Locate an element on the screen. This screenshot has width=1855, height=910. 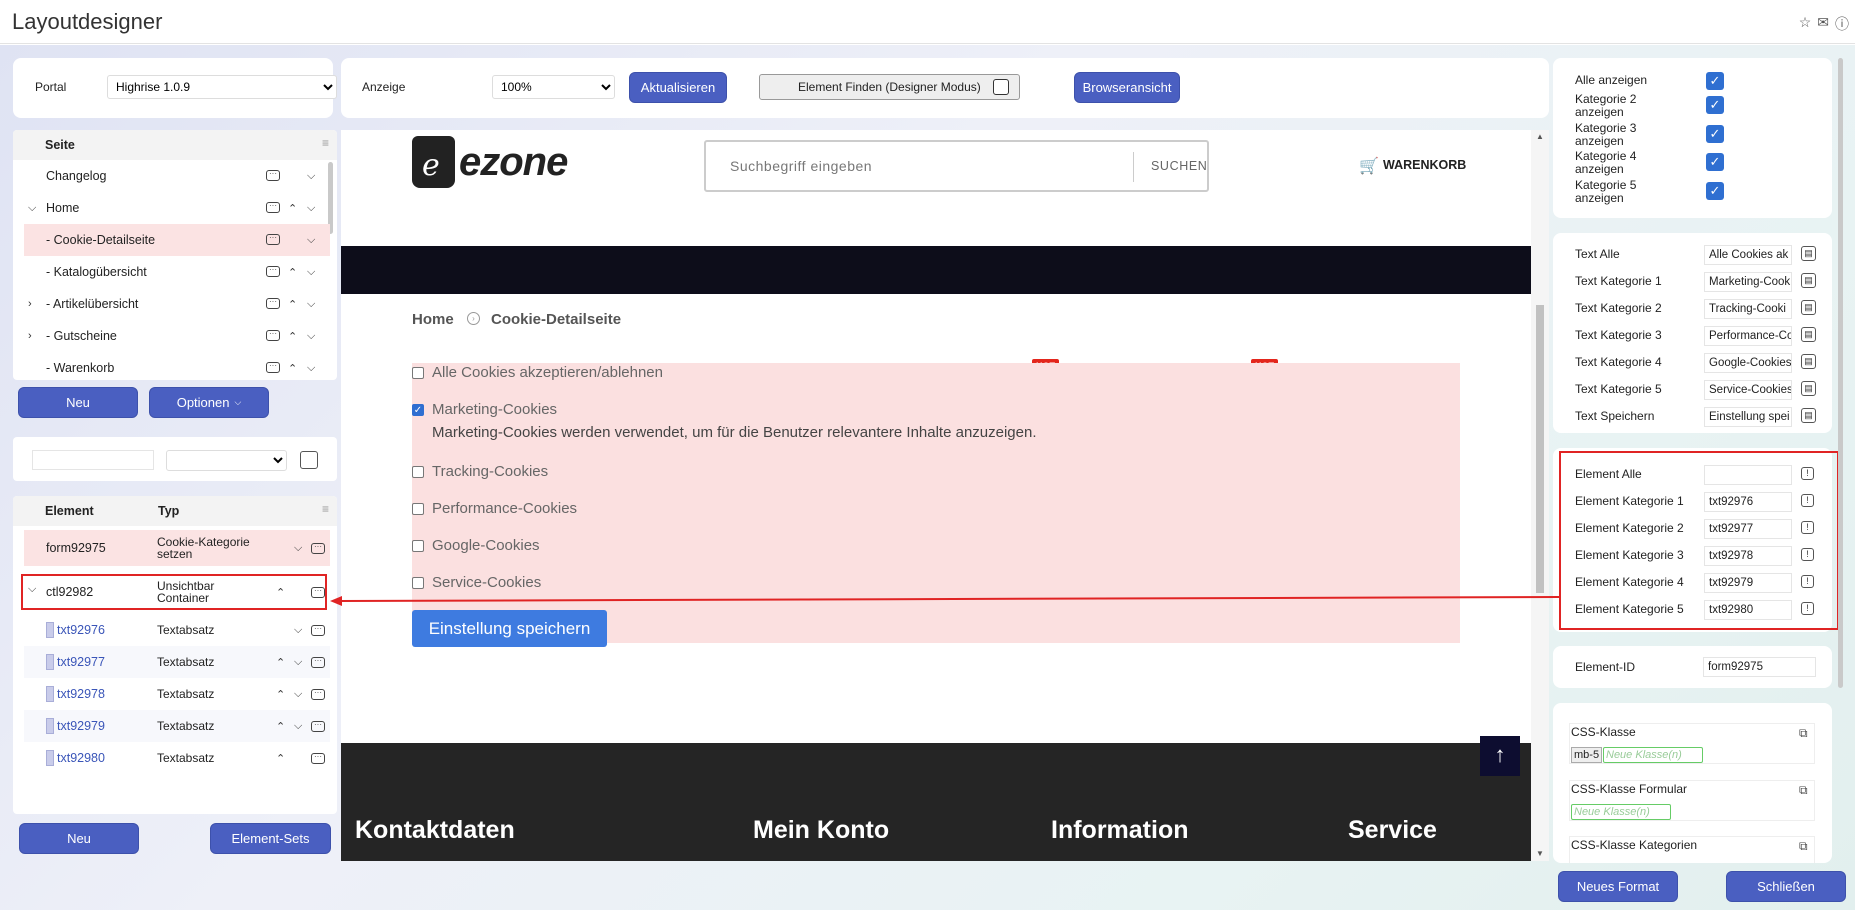
element-tree-row: txt92976 Textabsatz ⌵ ··· is located at coordinates (177, 630).